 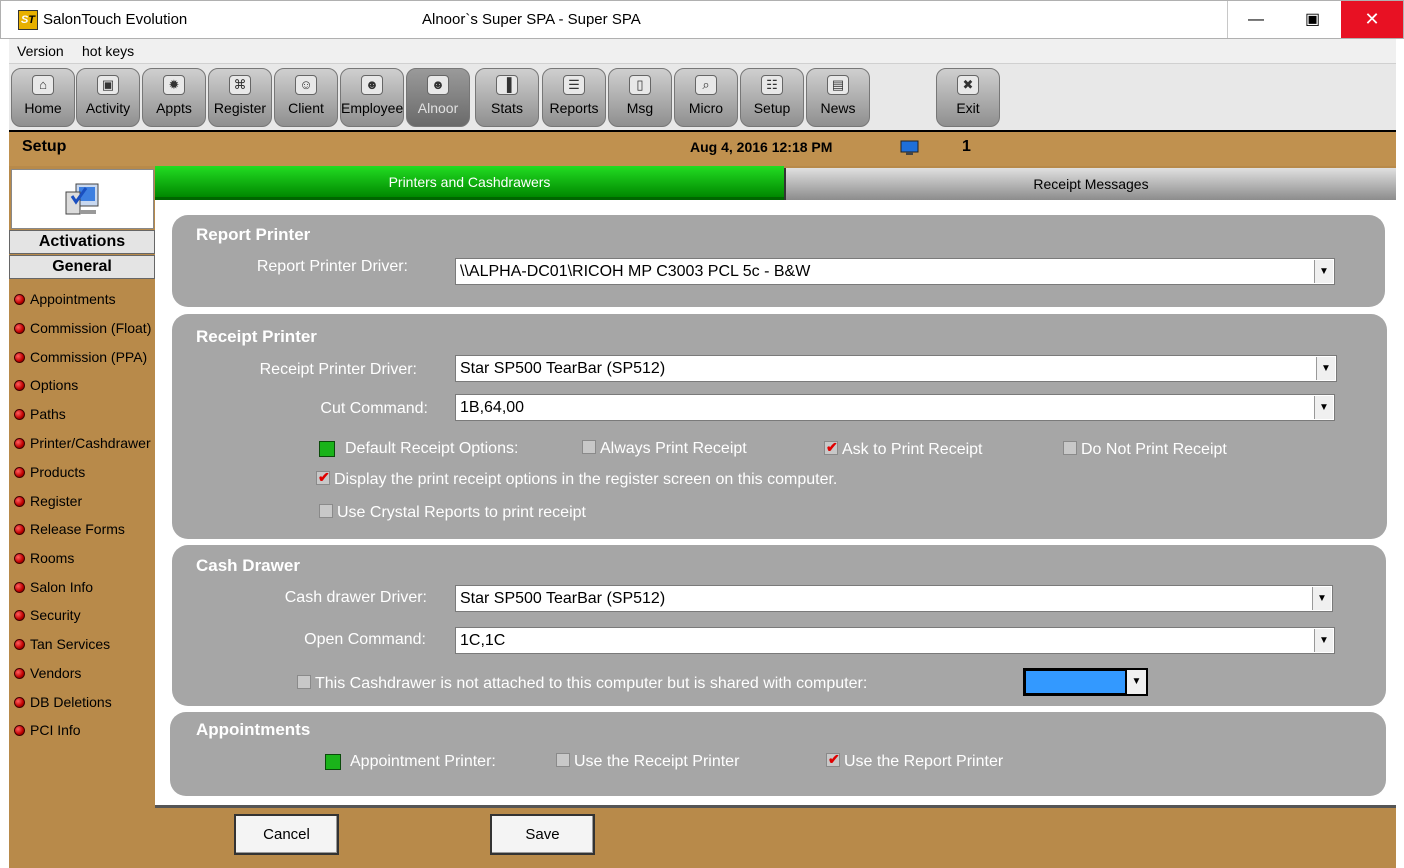 What do you see at coordinates (640, 108) in the screenshot?
I see `toolbar-label: Msg` at bounding box center [640, 108].